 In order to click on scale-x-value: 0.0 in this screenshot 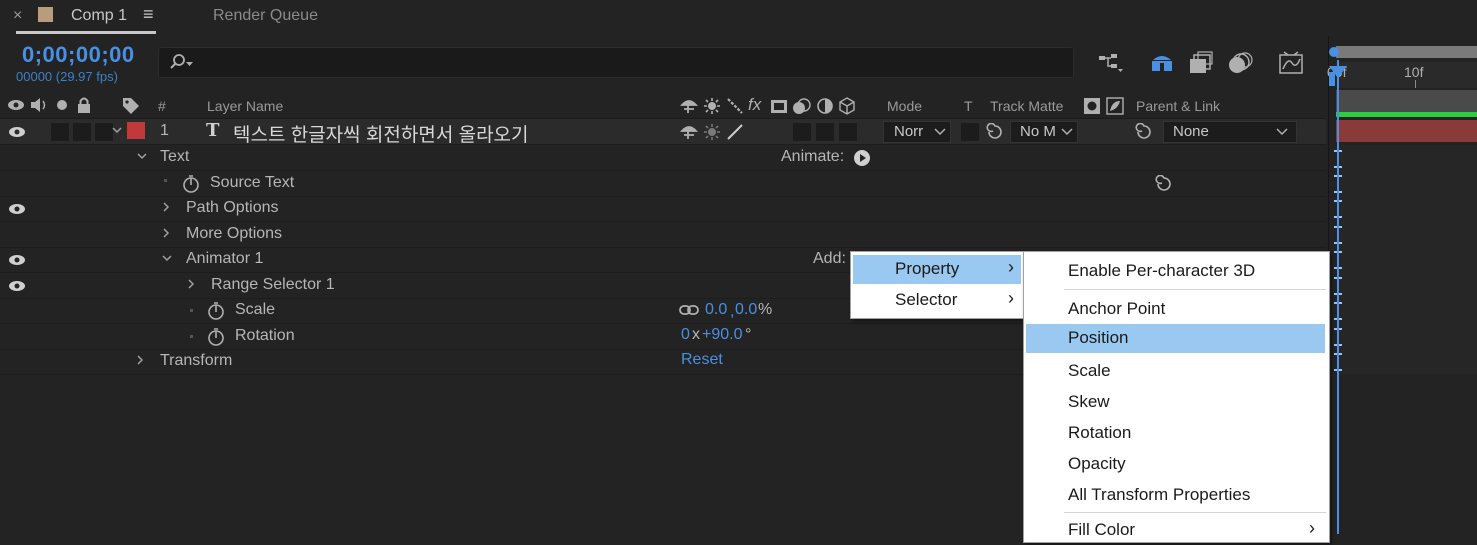, I will do `click(716, 310)`.